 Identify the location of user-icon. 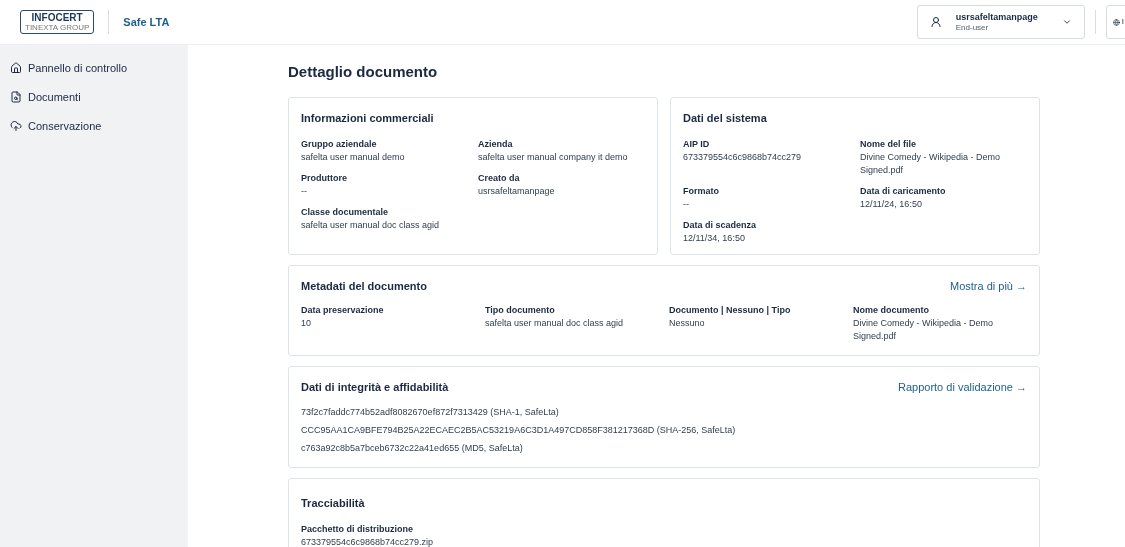
(935, 22).